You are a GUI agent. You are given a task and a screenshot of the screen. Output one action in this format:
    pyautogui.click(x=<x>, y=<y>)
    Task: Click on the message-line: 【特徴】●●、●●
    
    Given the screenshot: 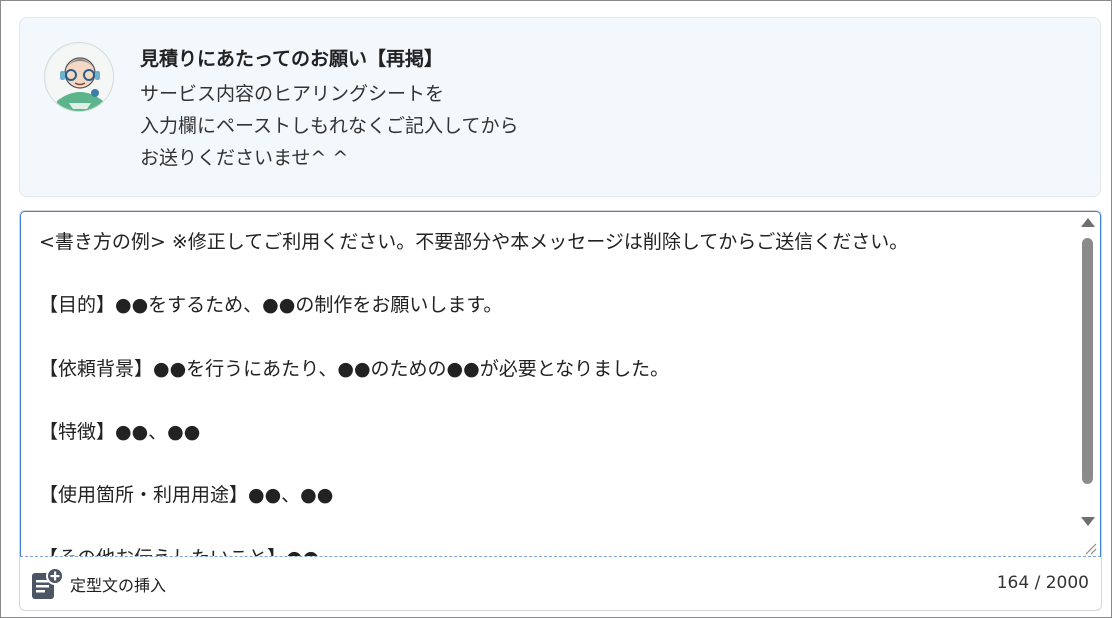 What is the action you would take?
    pyautogui.click(x=120, y=431)
    